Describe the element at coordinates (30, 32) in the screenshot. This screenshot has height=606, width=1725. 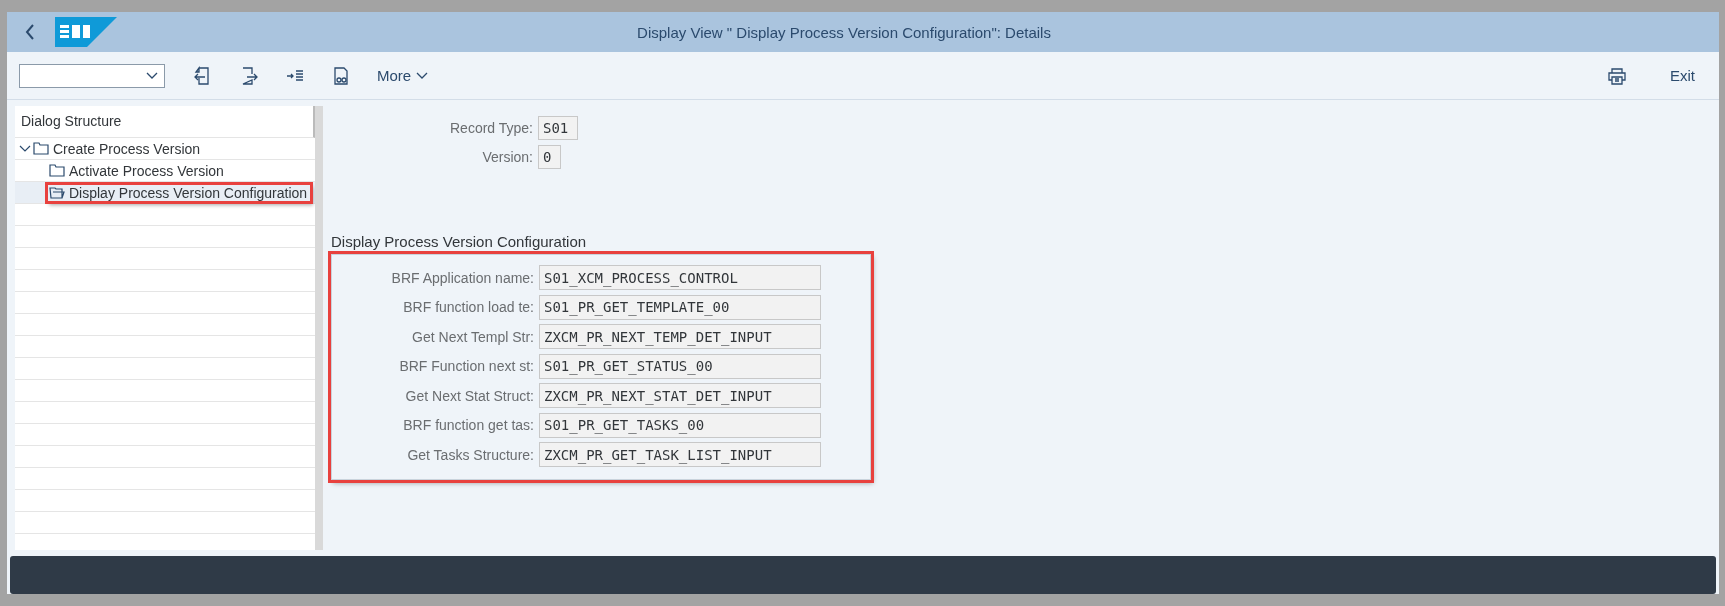
I see `chevron-left-icon` at that location.